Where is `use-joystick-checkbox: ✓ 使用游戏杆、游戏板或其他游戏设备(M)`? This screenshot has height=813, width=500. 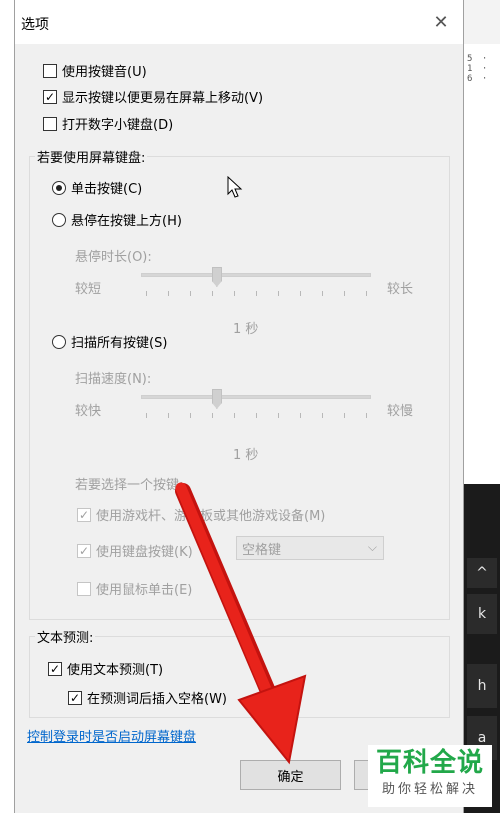 use-joystick-checkbox: ✓ 使用游戏杆、游戏板或其他游戏设备(M) is located at coordinates (201, 514).